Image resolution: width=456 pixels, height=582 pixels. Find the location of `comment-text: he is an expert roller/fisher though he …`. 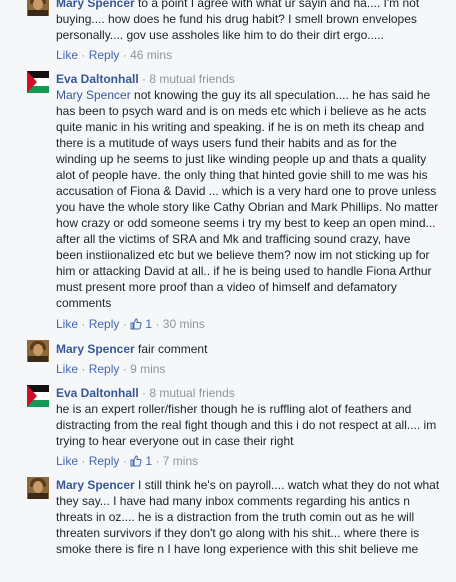

comment-text: he is an expert roller/fisher though he … is located at coordinates (246, 425).